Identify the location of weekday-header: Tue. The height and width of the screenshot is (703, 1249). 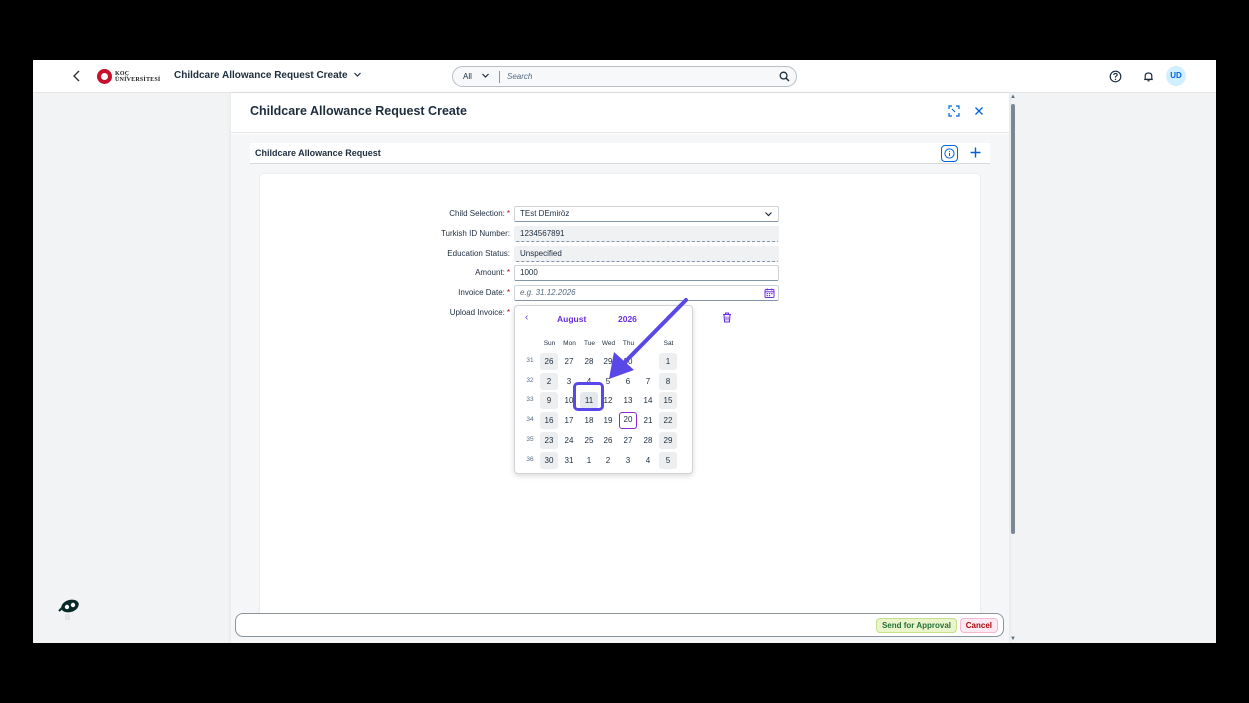
(589, 343).